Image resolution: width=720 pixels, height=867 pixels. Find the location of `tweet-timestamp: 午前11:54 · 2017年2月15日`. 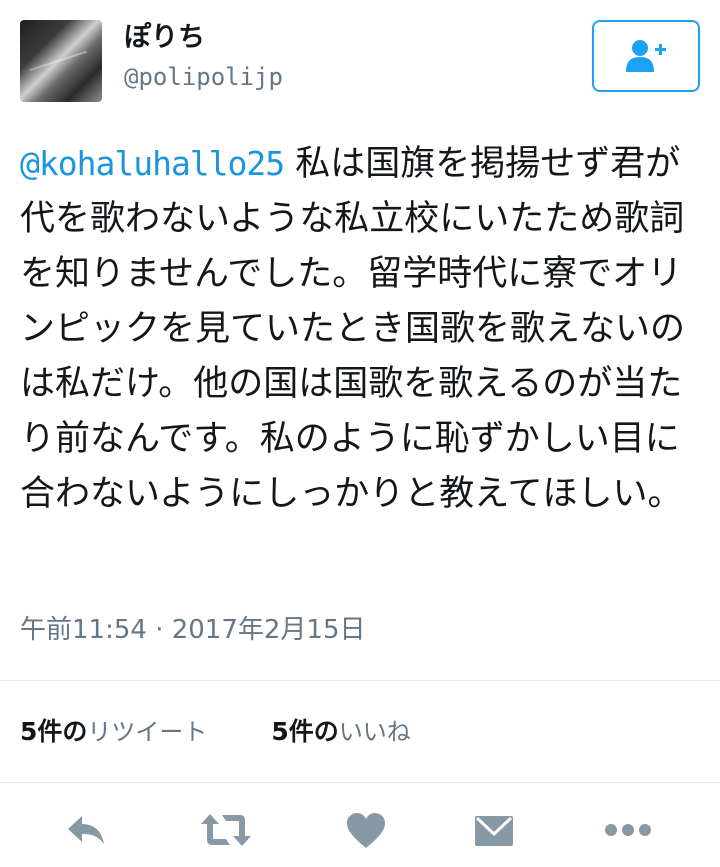

tweet-timestamp: 午前11:54 · 2017年2月15日 is located at coordinates (193, 630).